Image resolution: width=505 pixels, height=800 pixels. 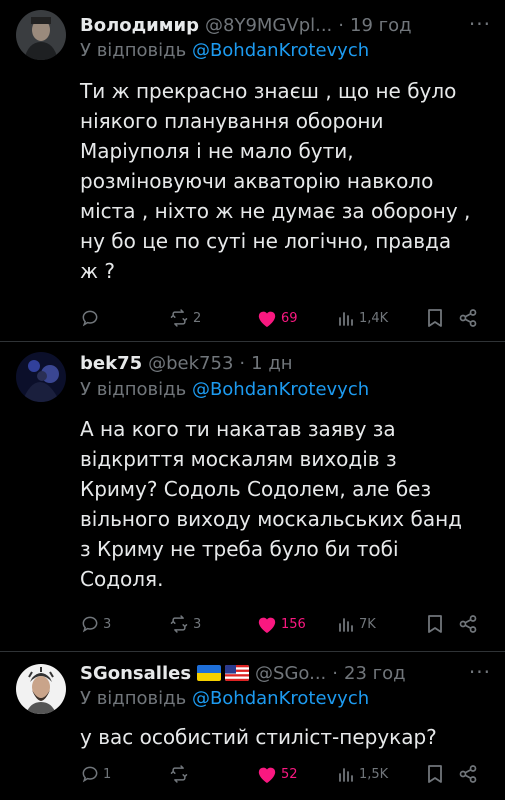 I want to click on like-count: 52, so click(x=289, y=774).